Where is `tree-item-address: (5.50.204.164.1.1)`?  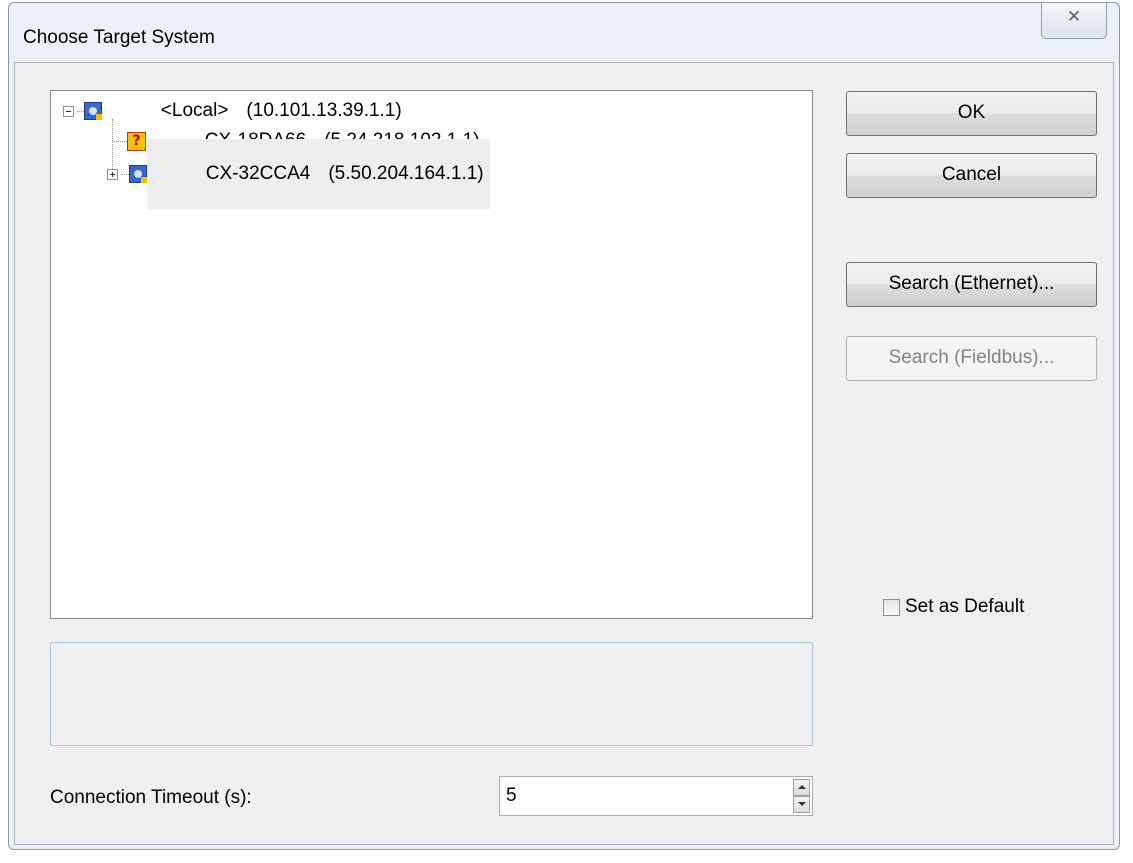
tree-item-address: (5.50.204.164.1.1) is located at coordinates (406, 173).